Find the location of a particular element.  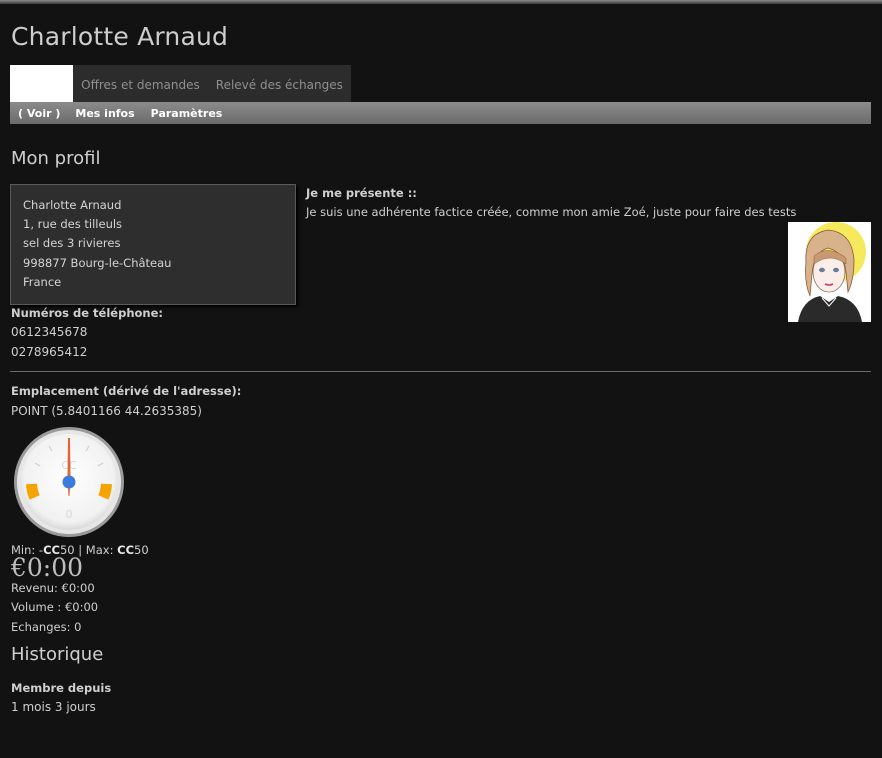

phone-label: Numéros de téléphone: is located at coordinates (87, 313).